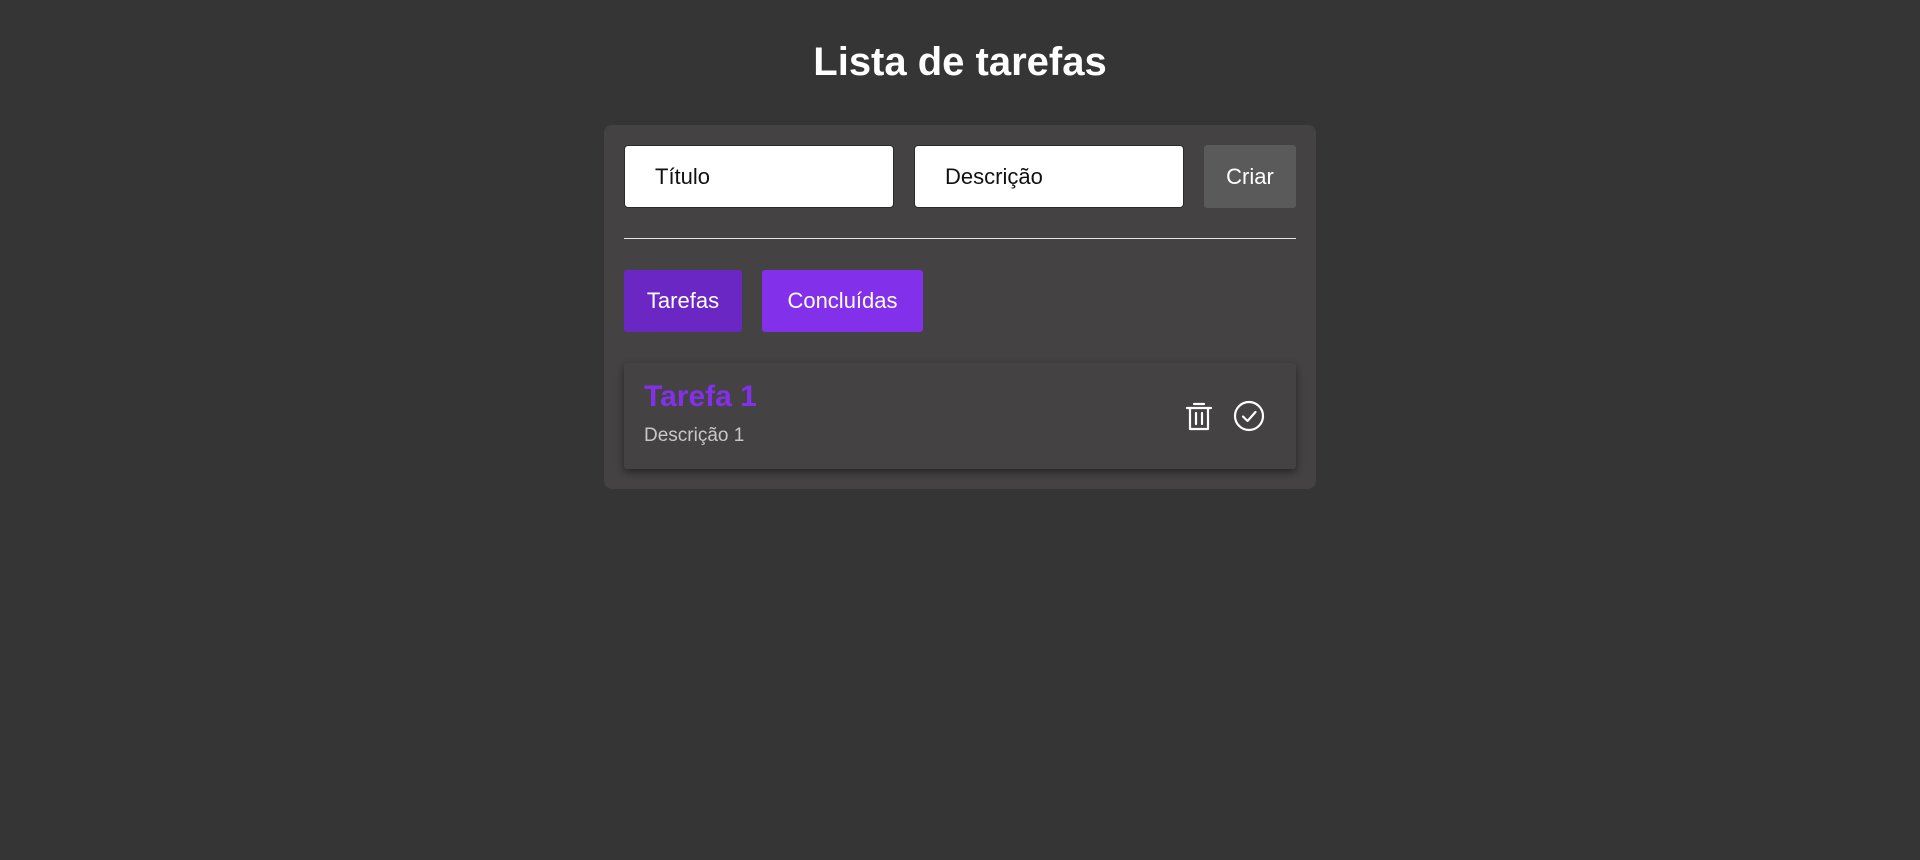  I want to click on page-title: Lista de tarefas, so click(960, 62).